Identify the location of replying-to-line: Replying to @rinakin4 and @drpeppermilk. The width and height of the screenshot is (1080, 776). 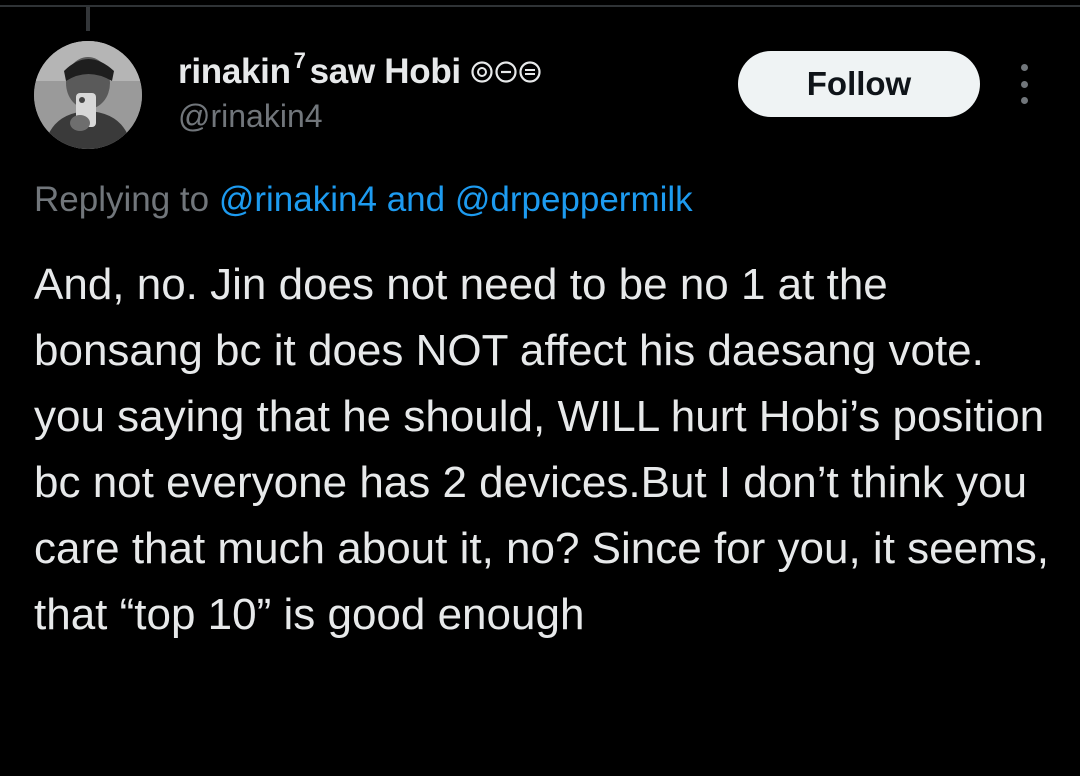
(363, 200).